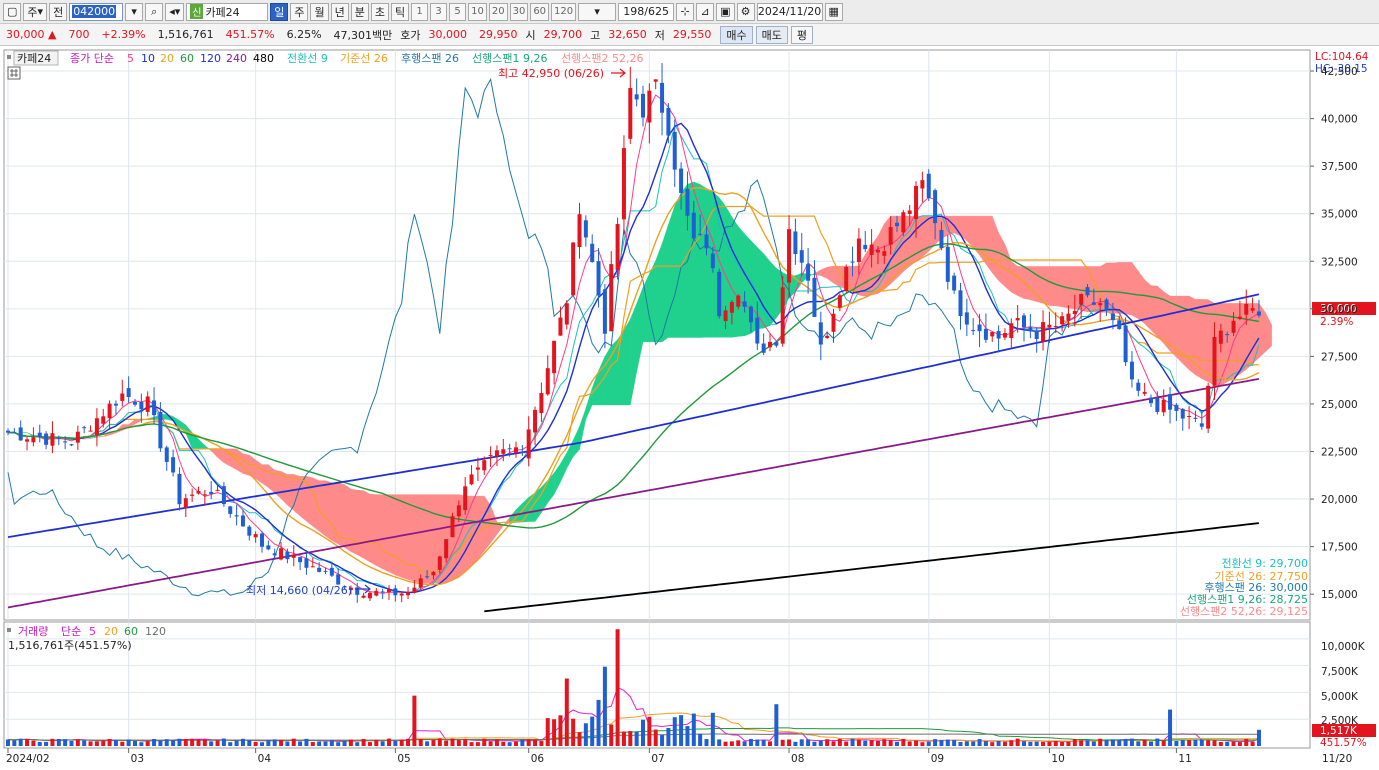  Describe the element at coordinates (174, 12) in the screenshot. I see `sound-icon: ◂▾` at that location.